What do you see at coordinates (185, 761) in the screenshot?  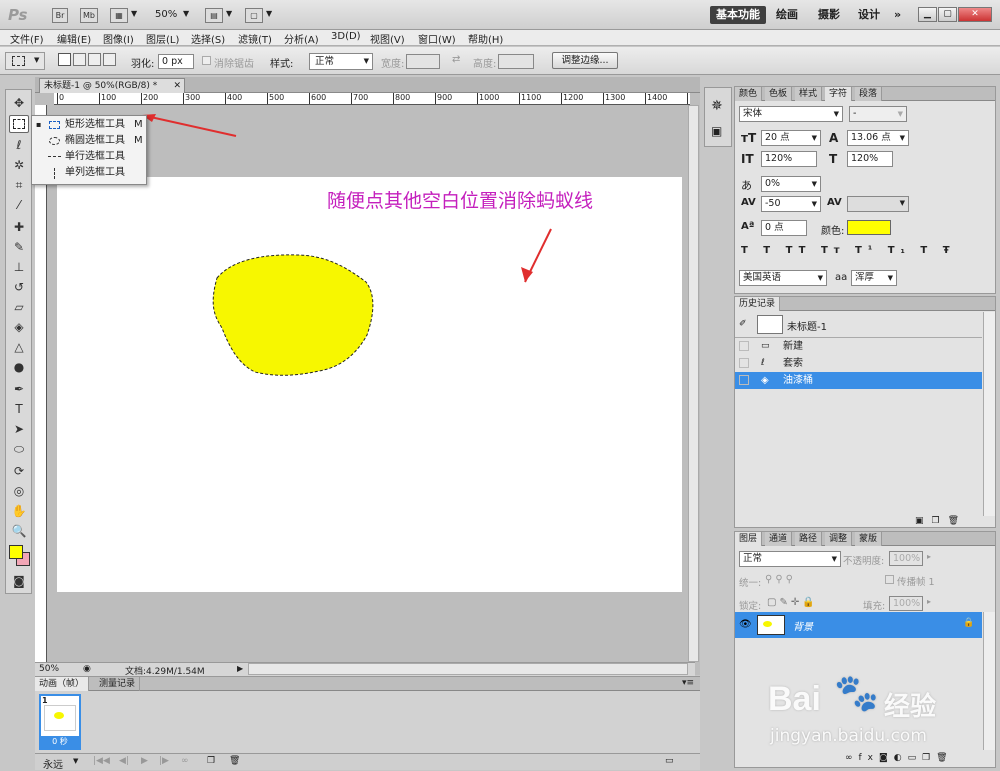 I see `tween-icon: ∞` at bounding box center [185, 761].